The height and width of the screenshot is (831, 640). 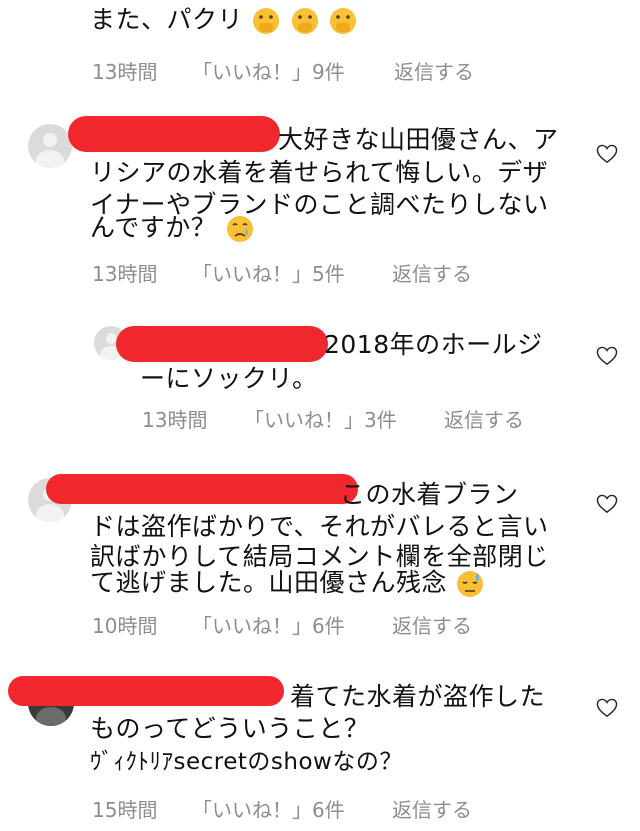 What do you see at coordinates (268, 272) in the screenshot?
I see `likes-count: 「いいね！」5件` at bounding box center [268, 272].